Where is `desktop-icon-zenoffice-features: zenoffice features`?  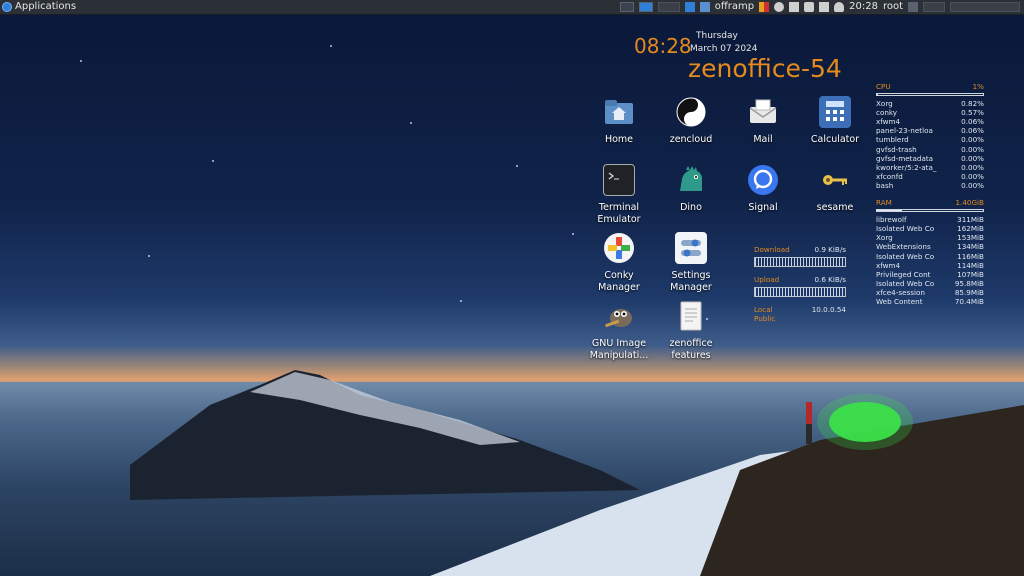
desktop-icon-zenoffice-features: zenoffice features is located at coordinates (691, 331).